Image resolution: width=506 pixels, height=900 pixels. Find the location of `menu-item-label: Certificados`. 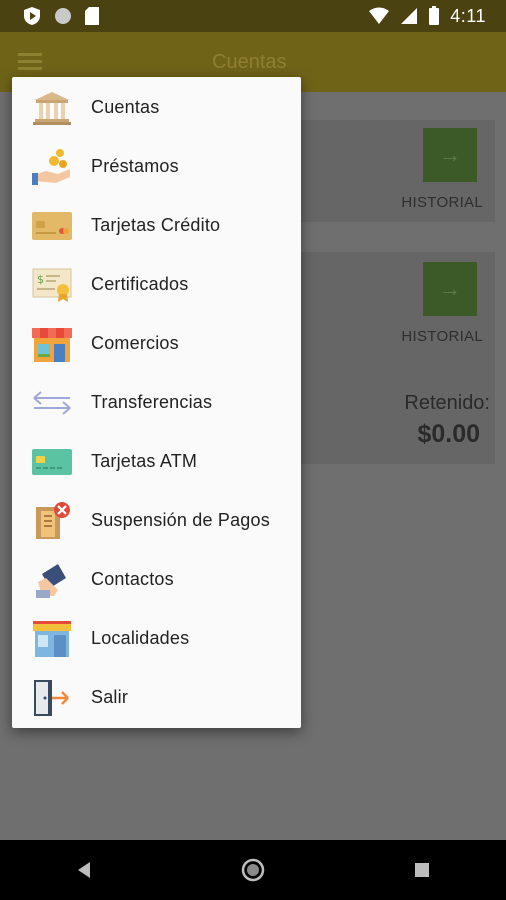

menu-item-label: Certificados is located at coordinates (140, 284).